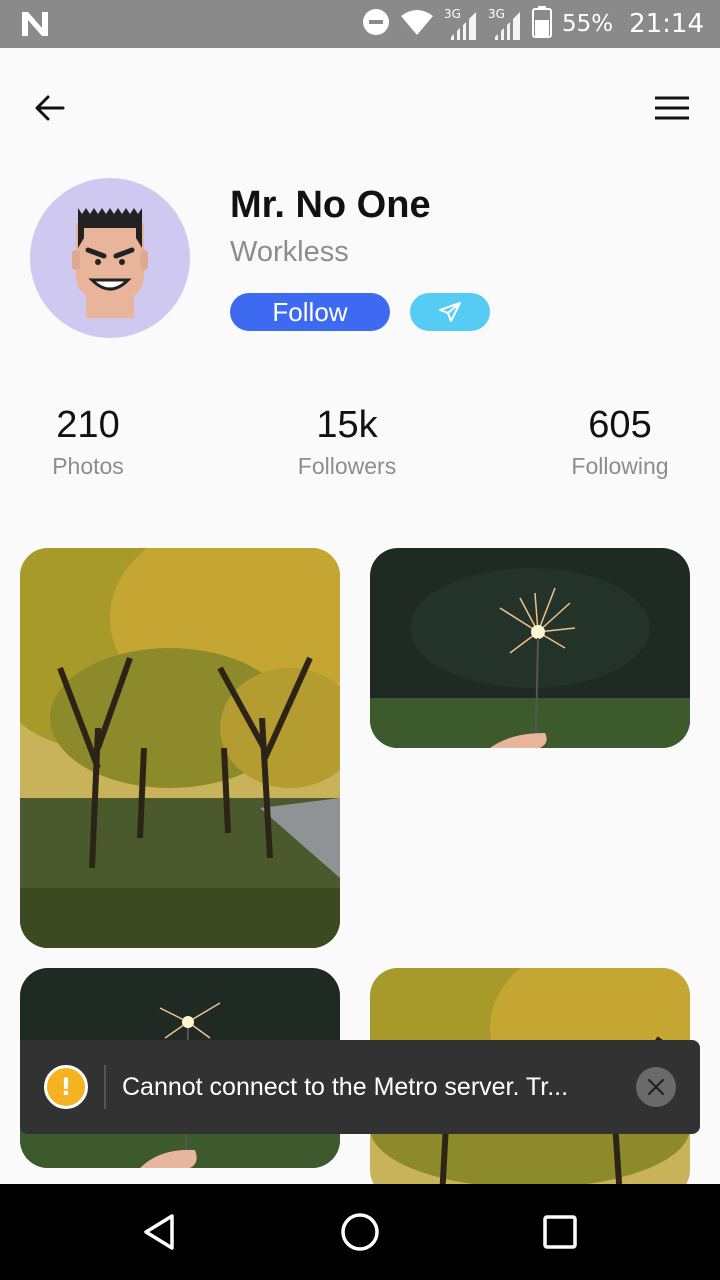 This screenshot has height=1280, width=720. What do you see at coordinates (461, 24) in the screenshot?
I see `cell-signal-1-icon: 3G` at bounding box center [461, 24].